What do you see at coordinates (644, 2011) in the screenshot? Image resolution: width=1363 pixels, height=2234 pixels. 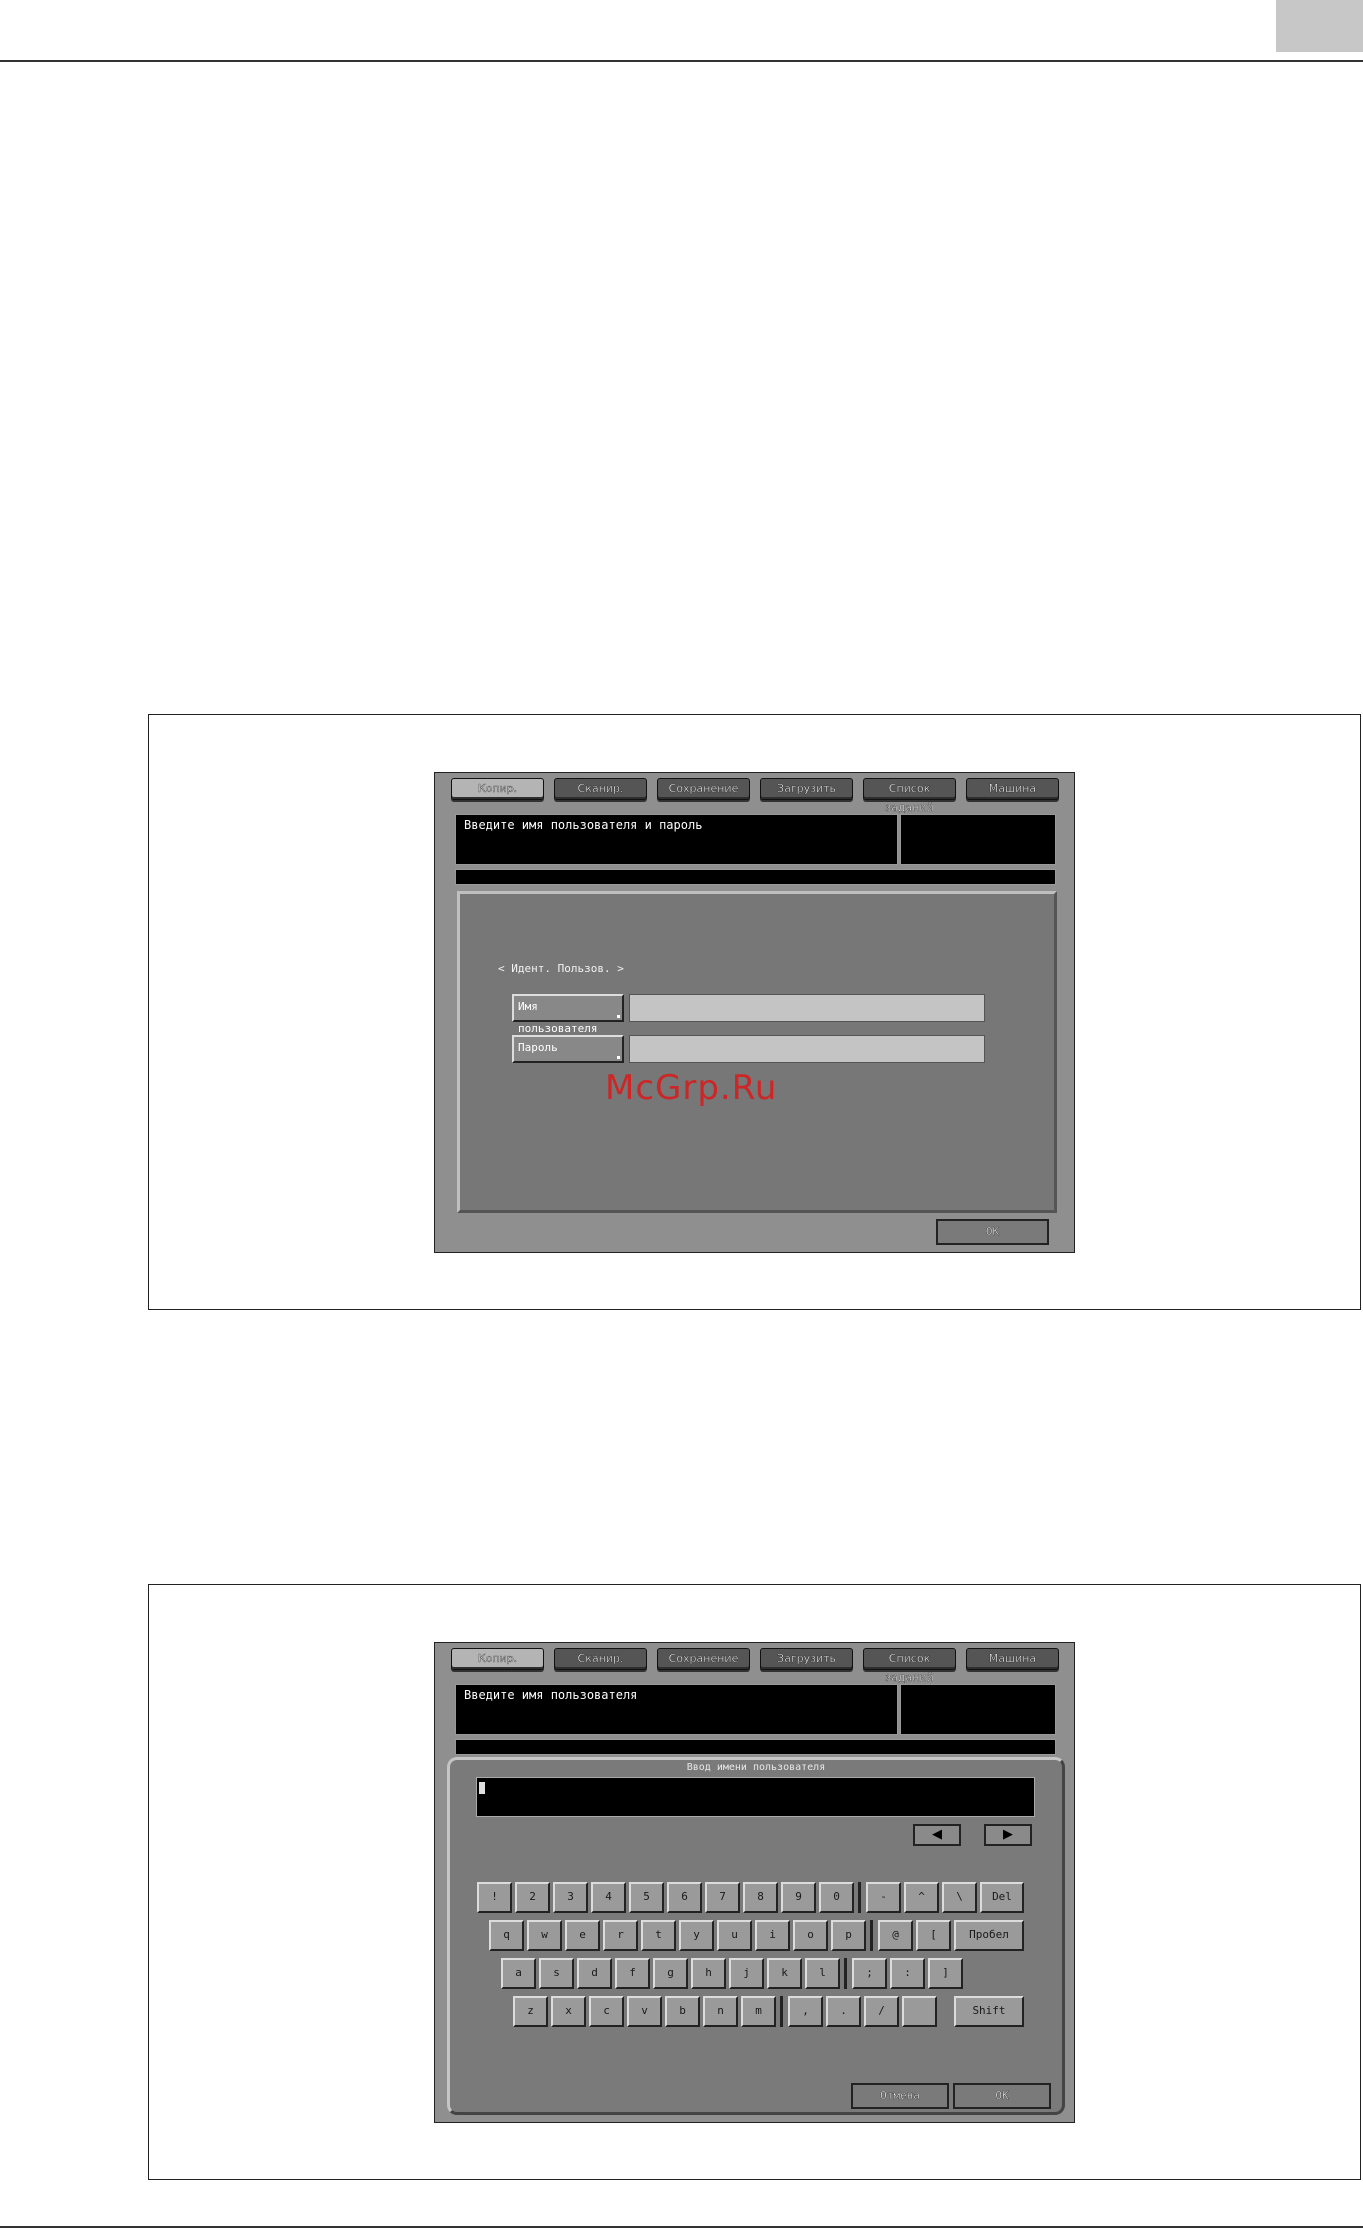 I see `key: v` at bounding box center [644, 2011].